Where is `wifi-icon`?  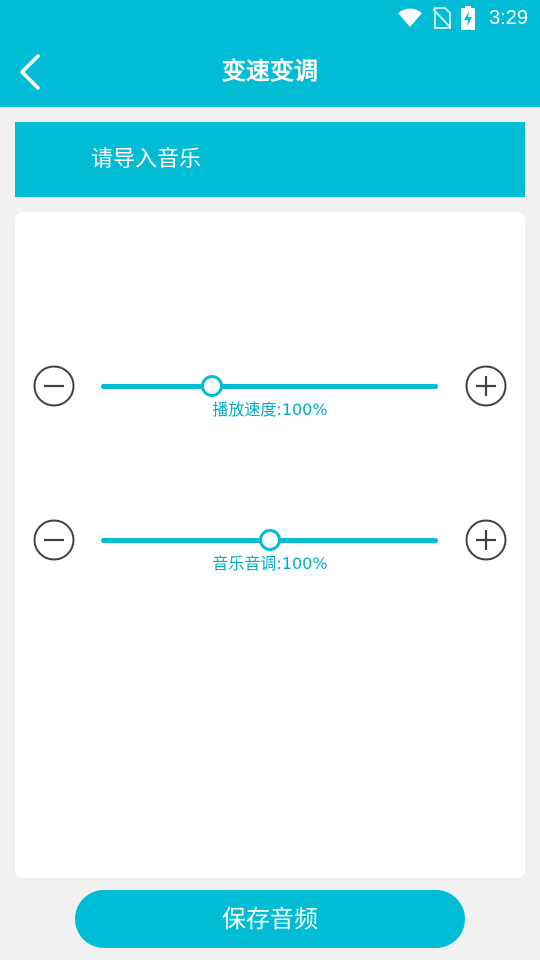 wifi-icon is located at coordinates (410, 18).